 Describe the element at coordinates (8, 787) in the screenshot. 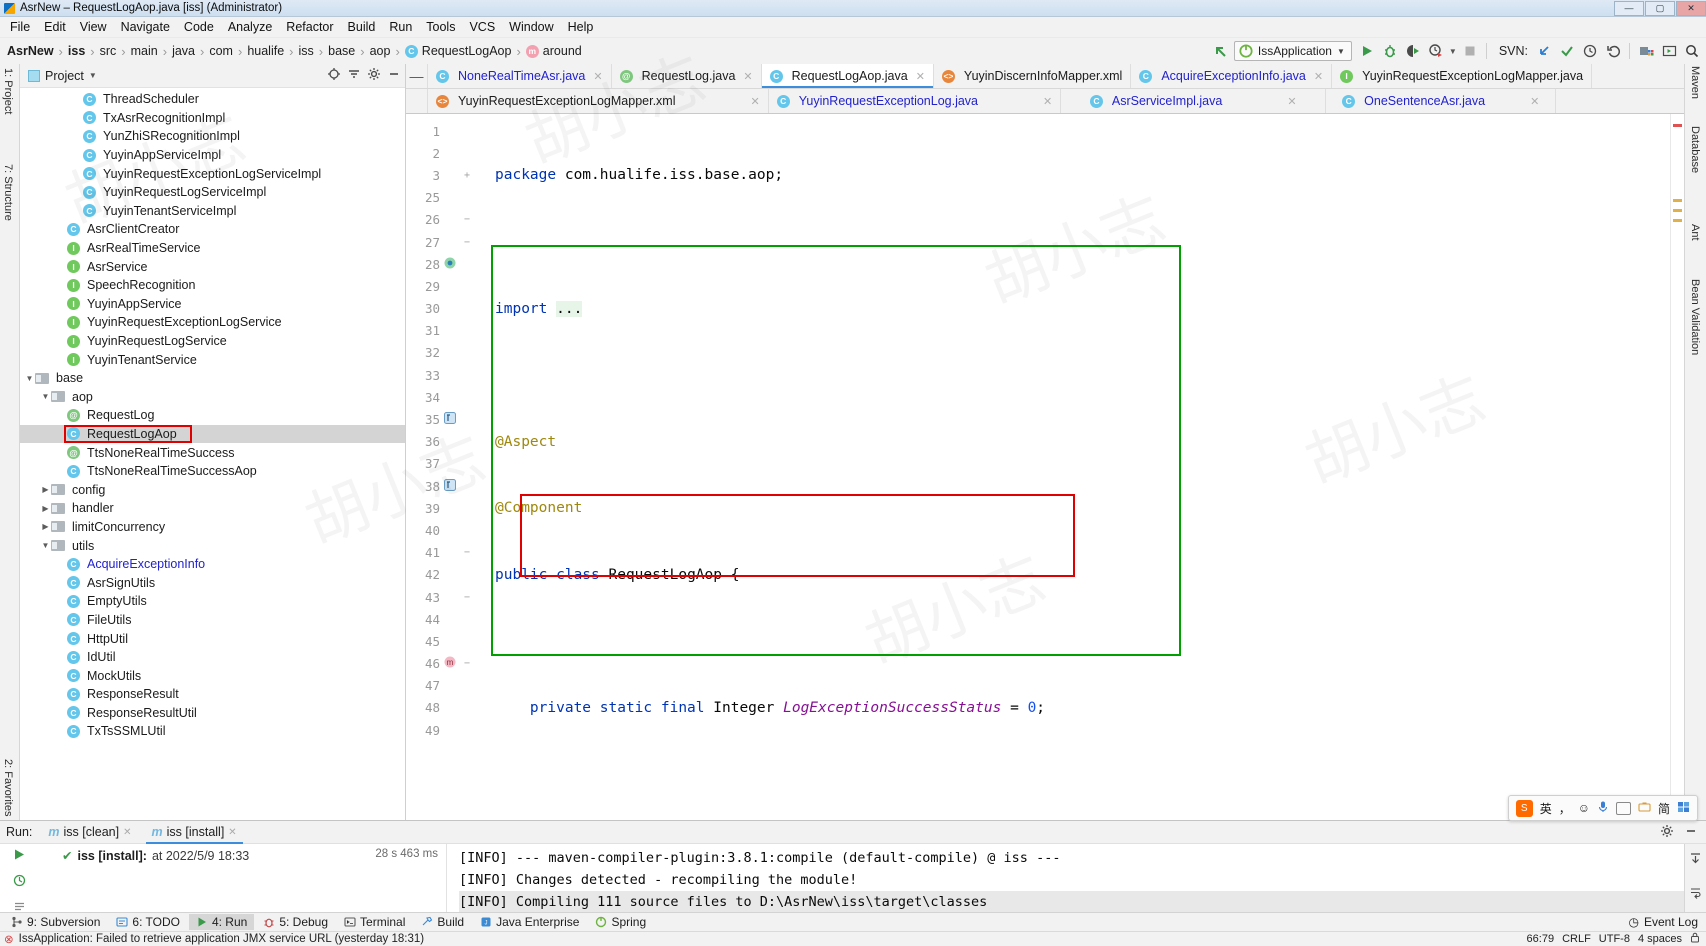

I see `rail-favorites: 2: Favorites` at that location.